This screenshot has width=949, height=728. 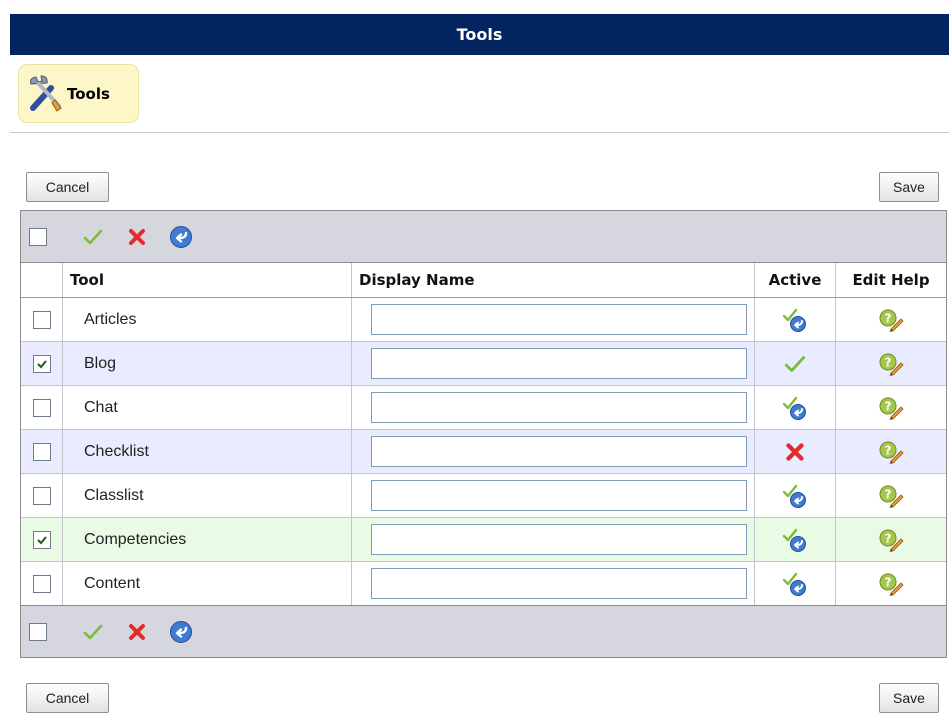 I want to click on tool-name: Checklist, so click(x=207, y=451).